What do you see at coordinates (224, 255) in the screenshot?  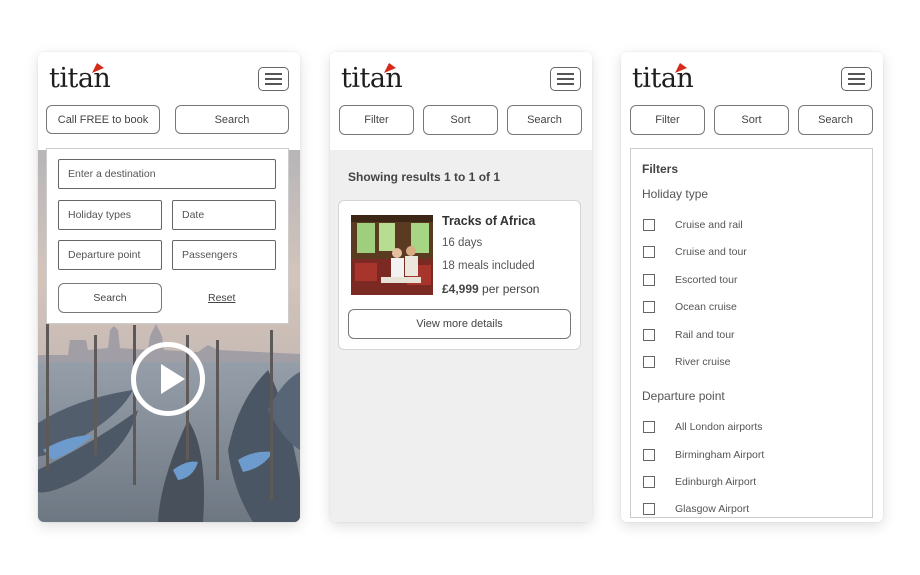 I see `passengers-select: Passengers` at bounding box center [224, 255].